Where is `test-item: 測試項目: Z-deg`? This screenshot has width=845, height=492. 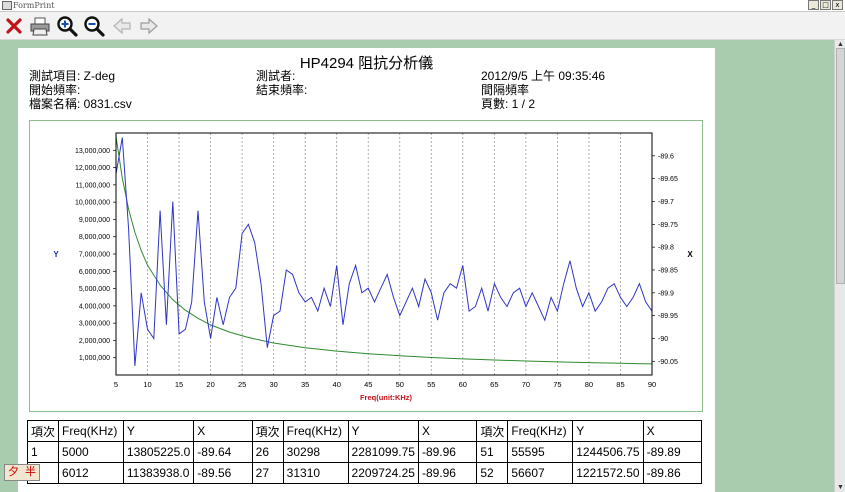
test-item: 測試項目: Z-deg is located at coordinates (72, 76).